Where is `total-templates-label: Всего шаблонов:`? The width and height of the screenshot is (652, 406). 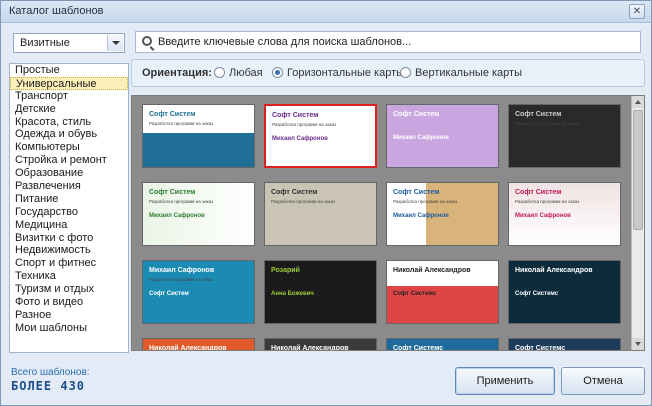
total-templates-label: Всего шаблонов: is located at coordinates (50, 372).